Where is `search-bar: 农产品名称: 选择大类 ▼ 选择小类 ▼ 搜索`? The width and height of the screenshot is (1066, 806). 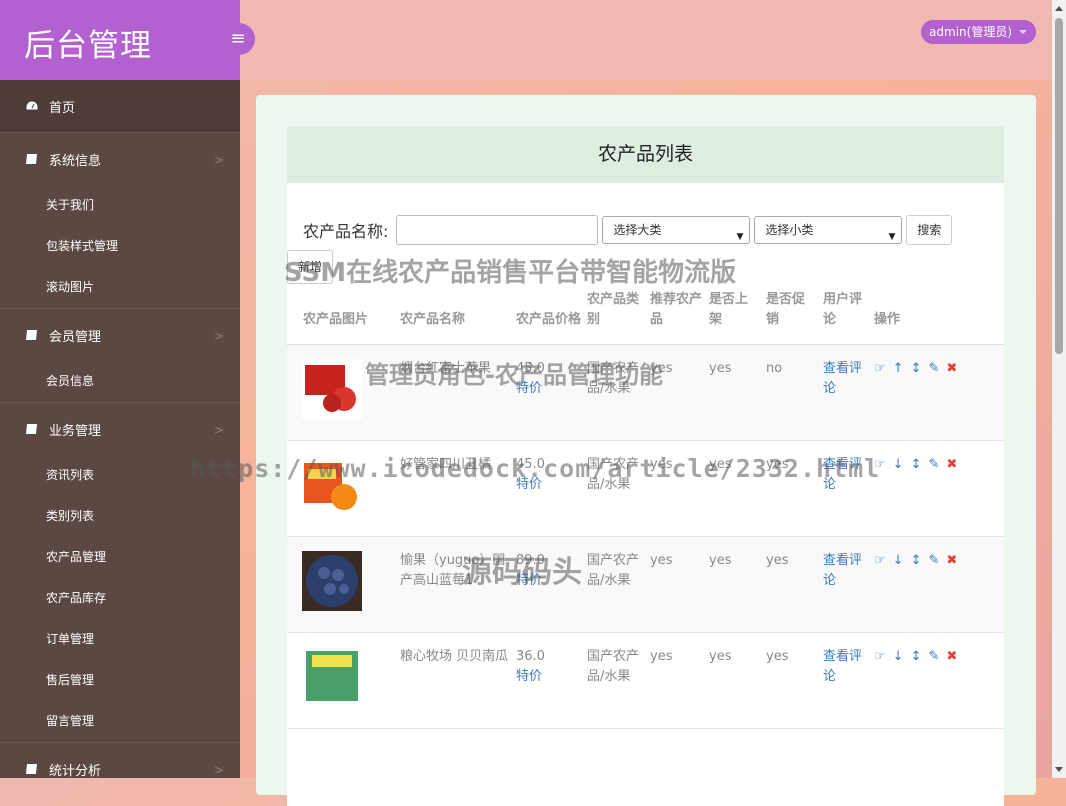 search-bar: 农产品名称: 选择大类 ▼ 选择小类 ▼ 搜索 is located at coordinates (628, 230).